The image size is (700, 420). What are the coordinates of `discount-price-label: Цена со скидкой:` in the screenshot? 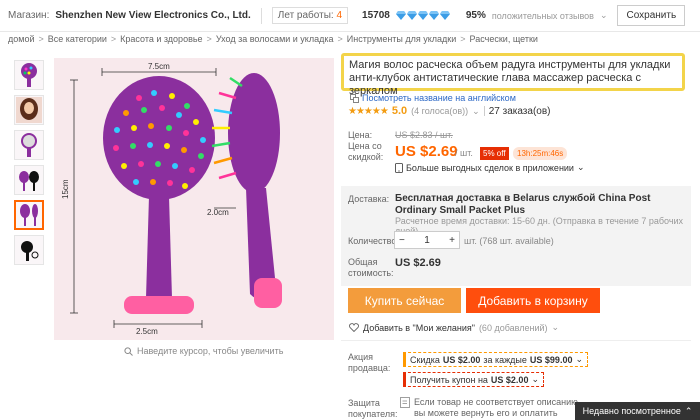 It's located at (366, 151).